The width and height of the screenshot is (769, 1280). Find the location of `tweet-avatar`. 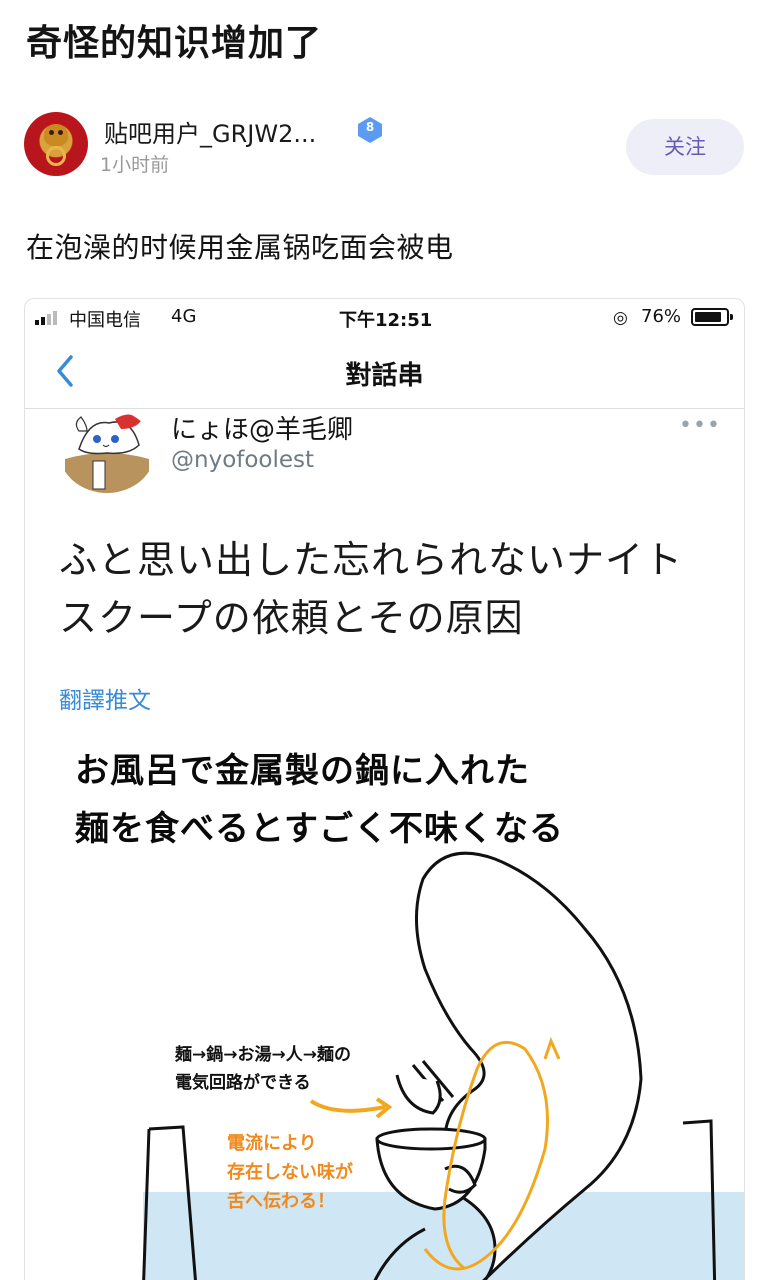

tweet-avatar is located at coordinates (107, 451).